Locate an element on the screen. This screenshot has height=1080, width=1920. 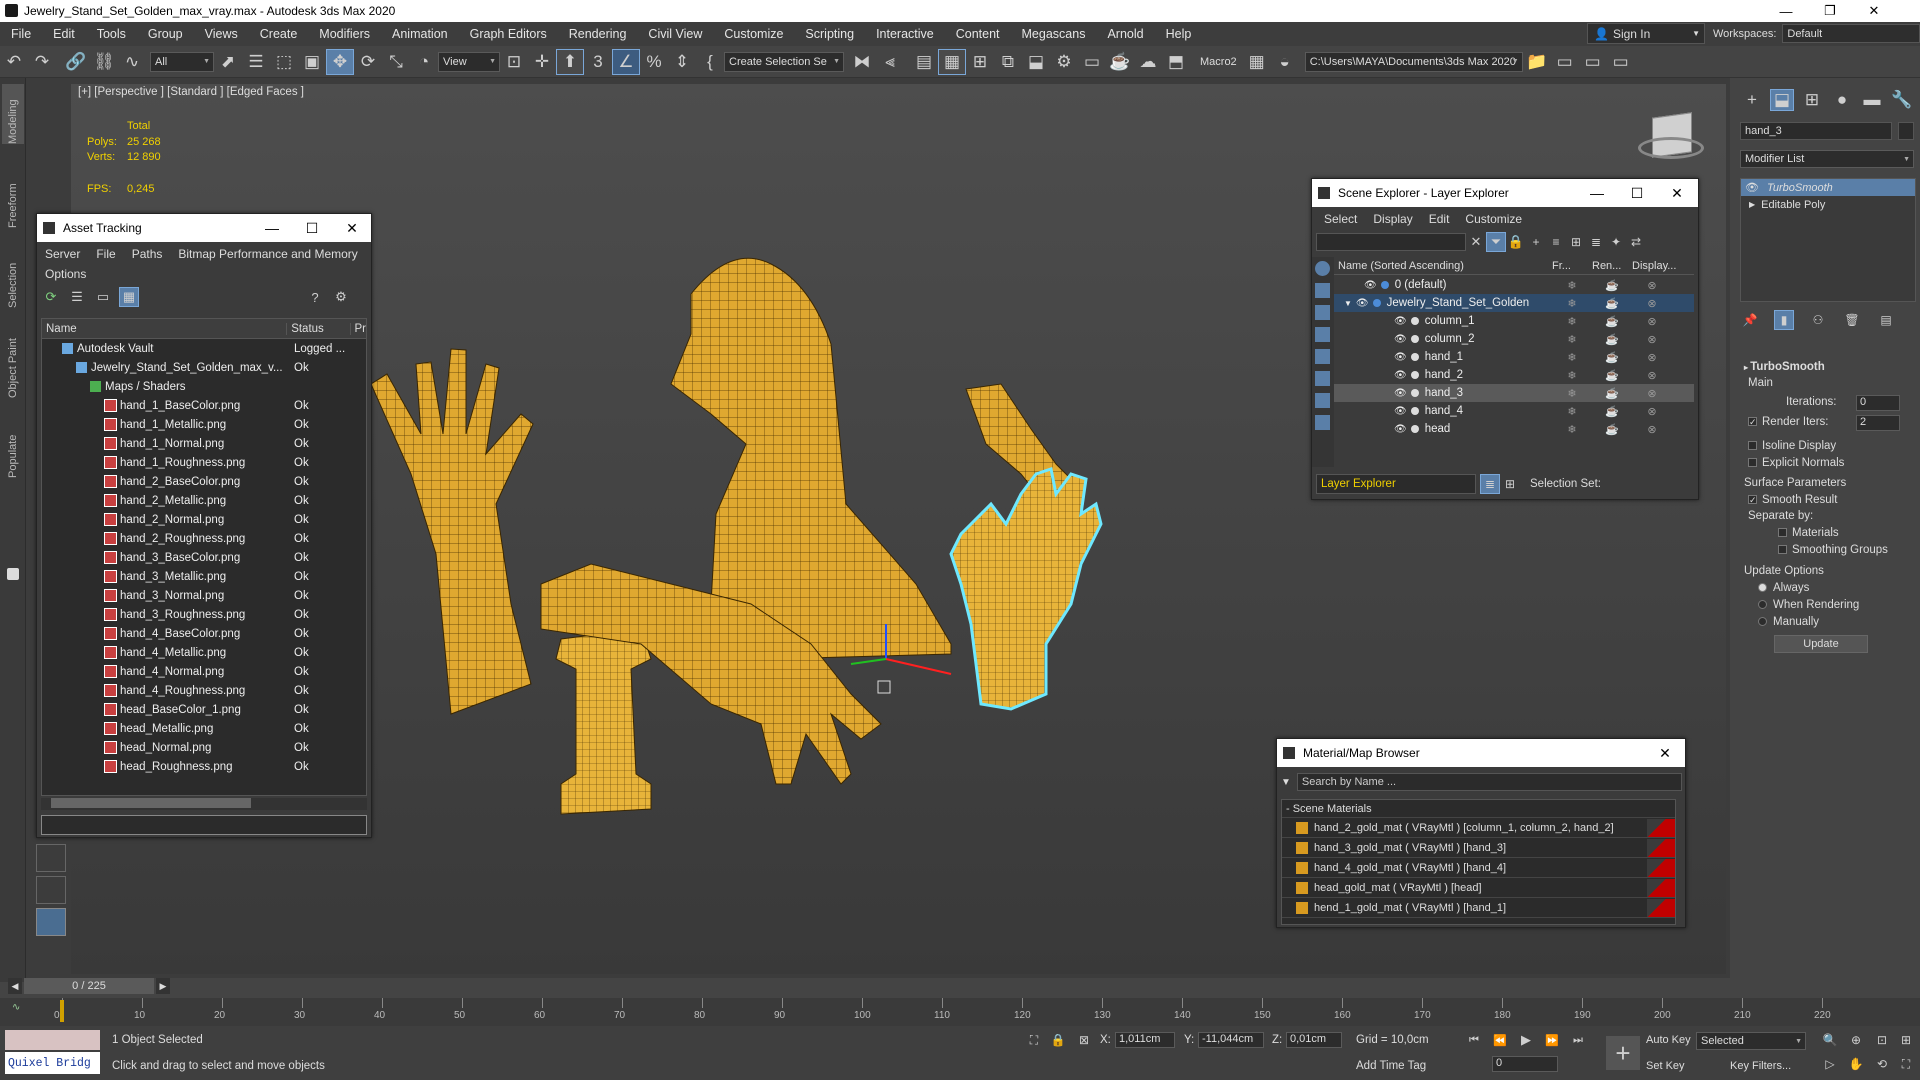
asset-path-field is located at coordinates (204, 825).